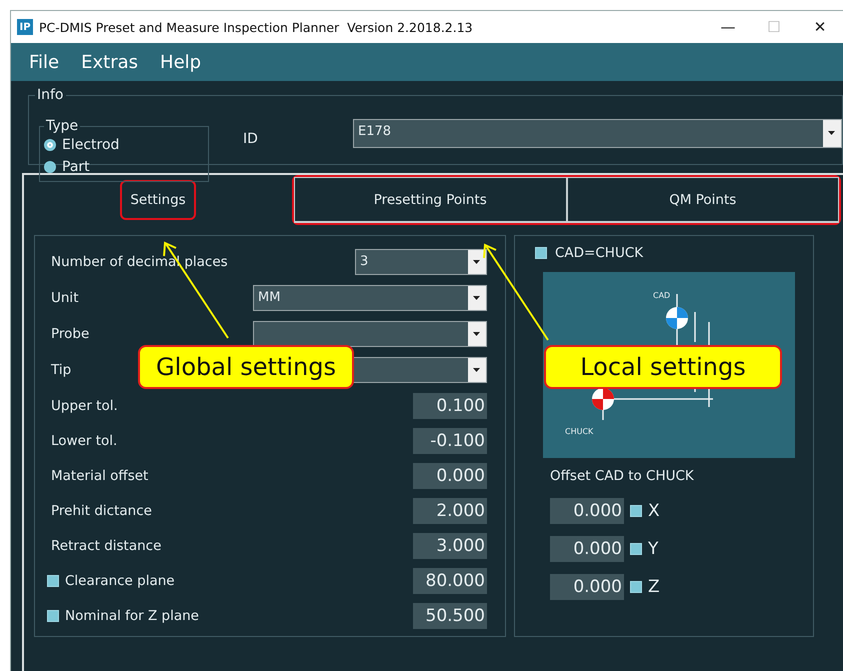  Describe the element at coordinates (61, 370) in the screenshot. I see `setting-label: Tip` at that location.